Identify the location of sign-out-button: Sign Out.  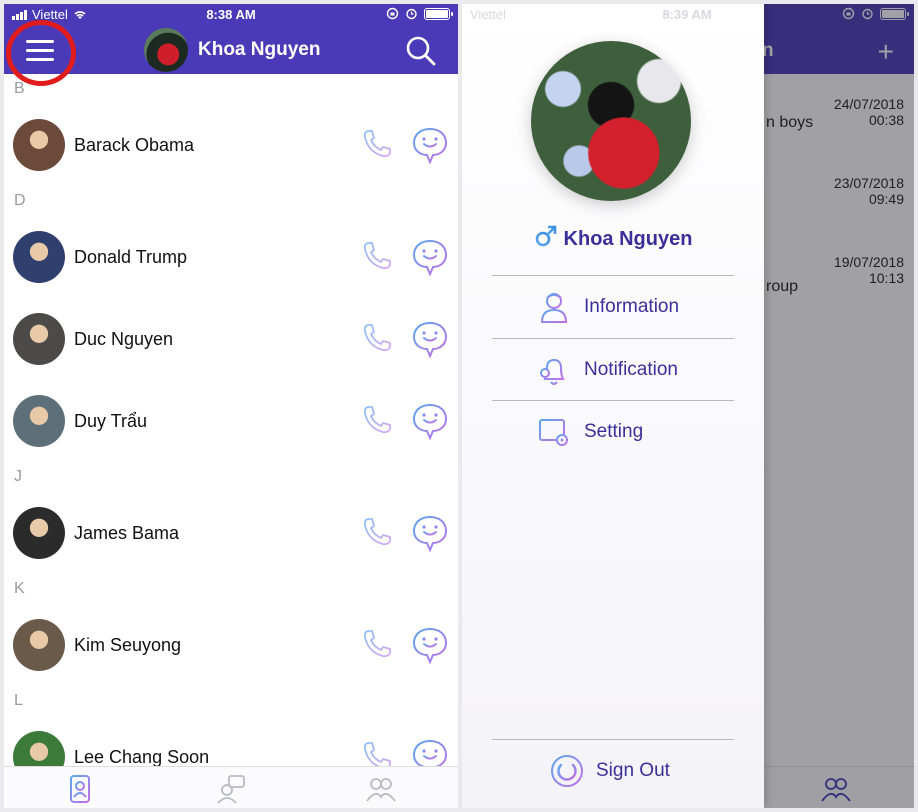
(613, 771).